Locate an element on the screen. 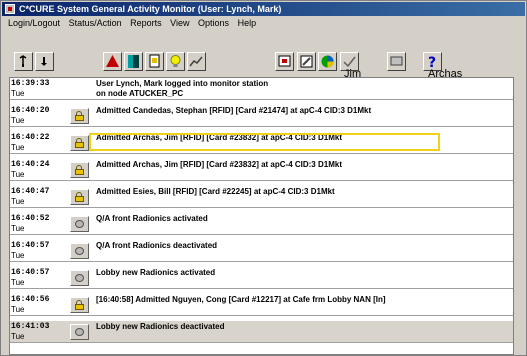 The height and width of the screenshot is (356, 527). menu-options: Options is located at coordinates (213, 23).